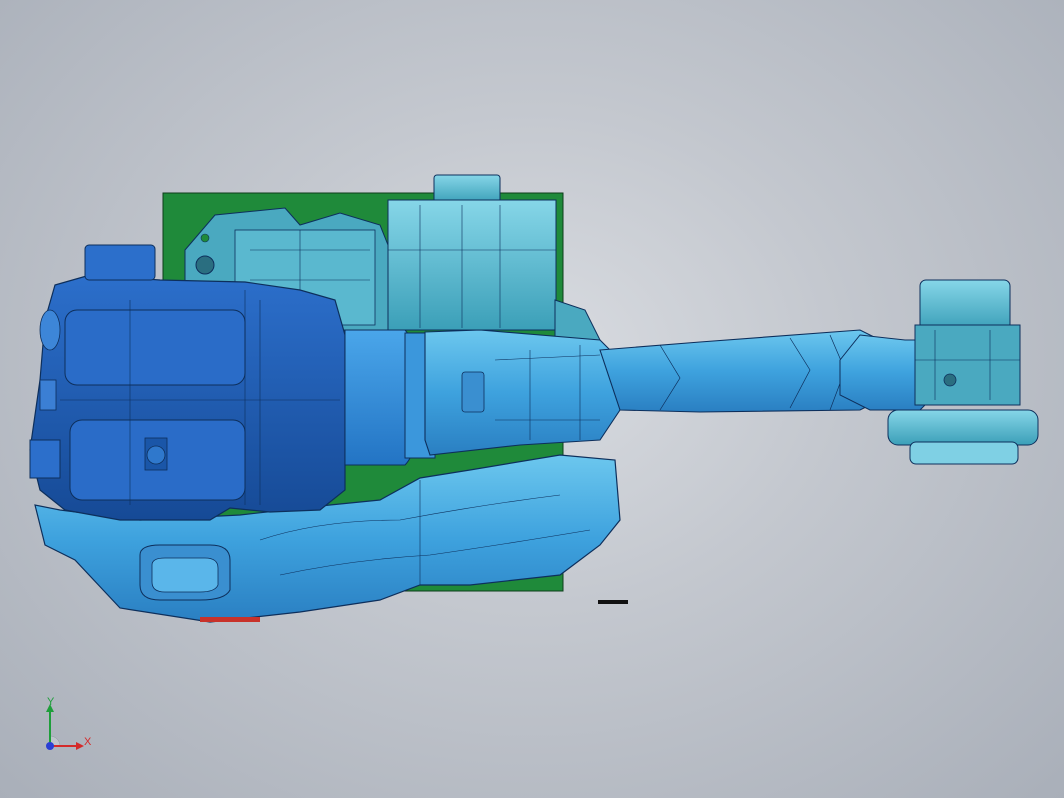 Image resolution: width=1064 pixels, height=798 pixels. Describe the element at coordinates (156, 455) in the screenshot. I see `junction-knob` at that location.